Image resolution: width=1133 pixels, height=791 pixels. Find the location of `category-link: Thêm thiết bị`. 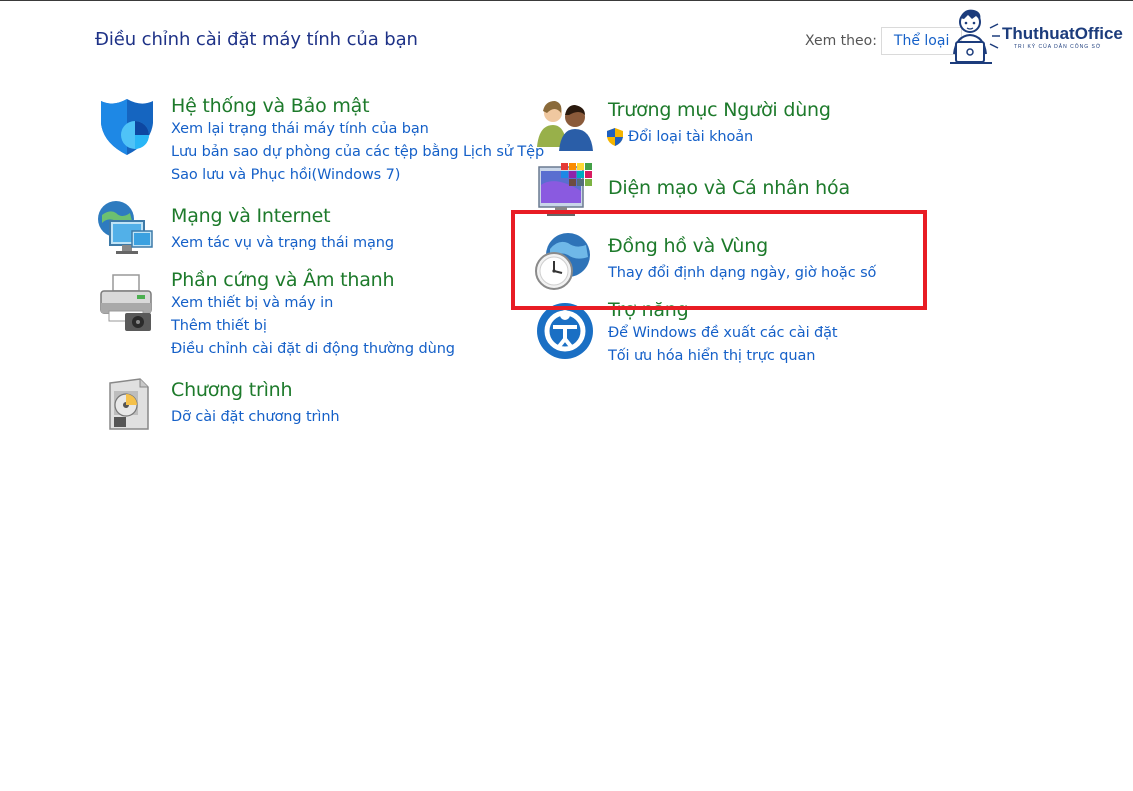

category-link: Thêm thiết bị is located at coordinates (219, 326).